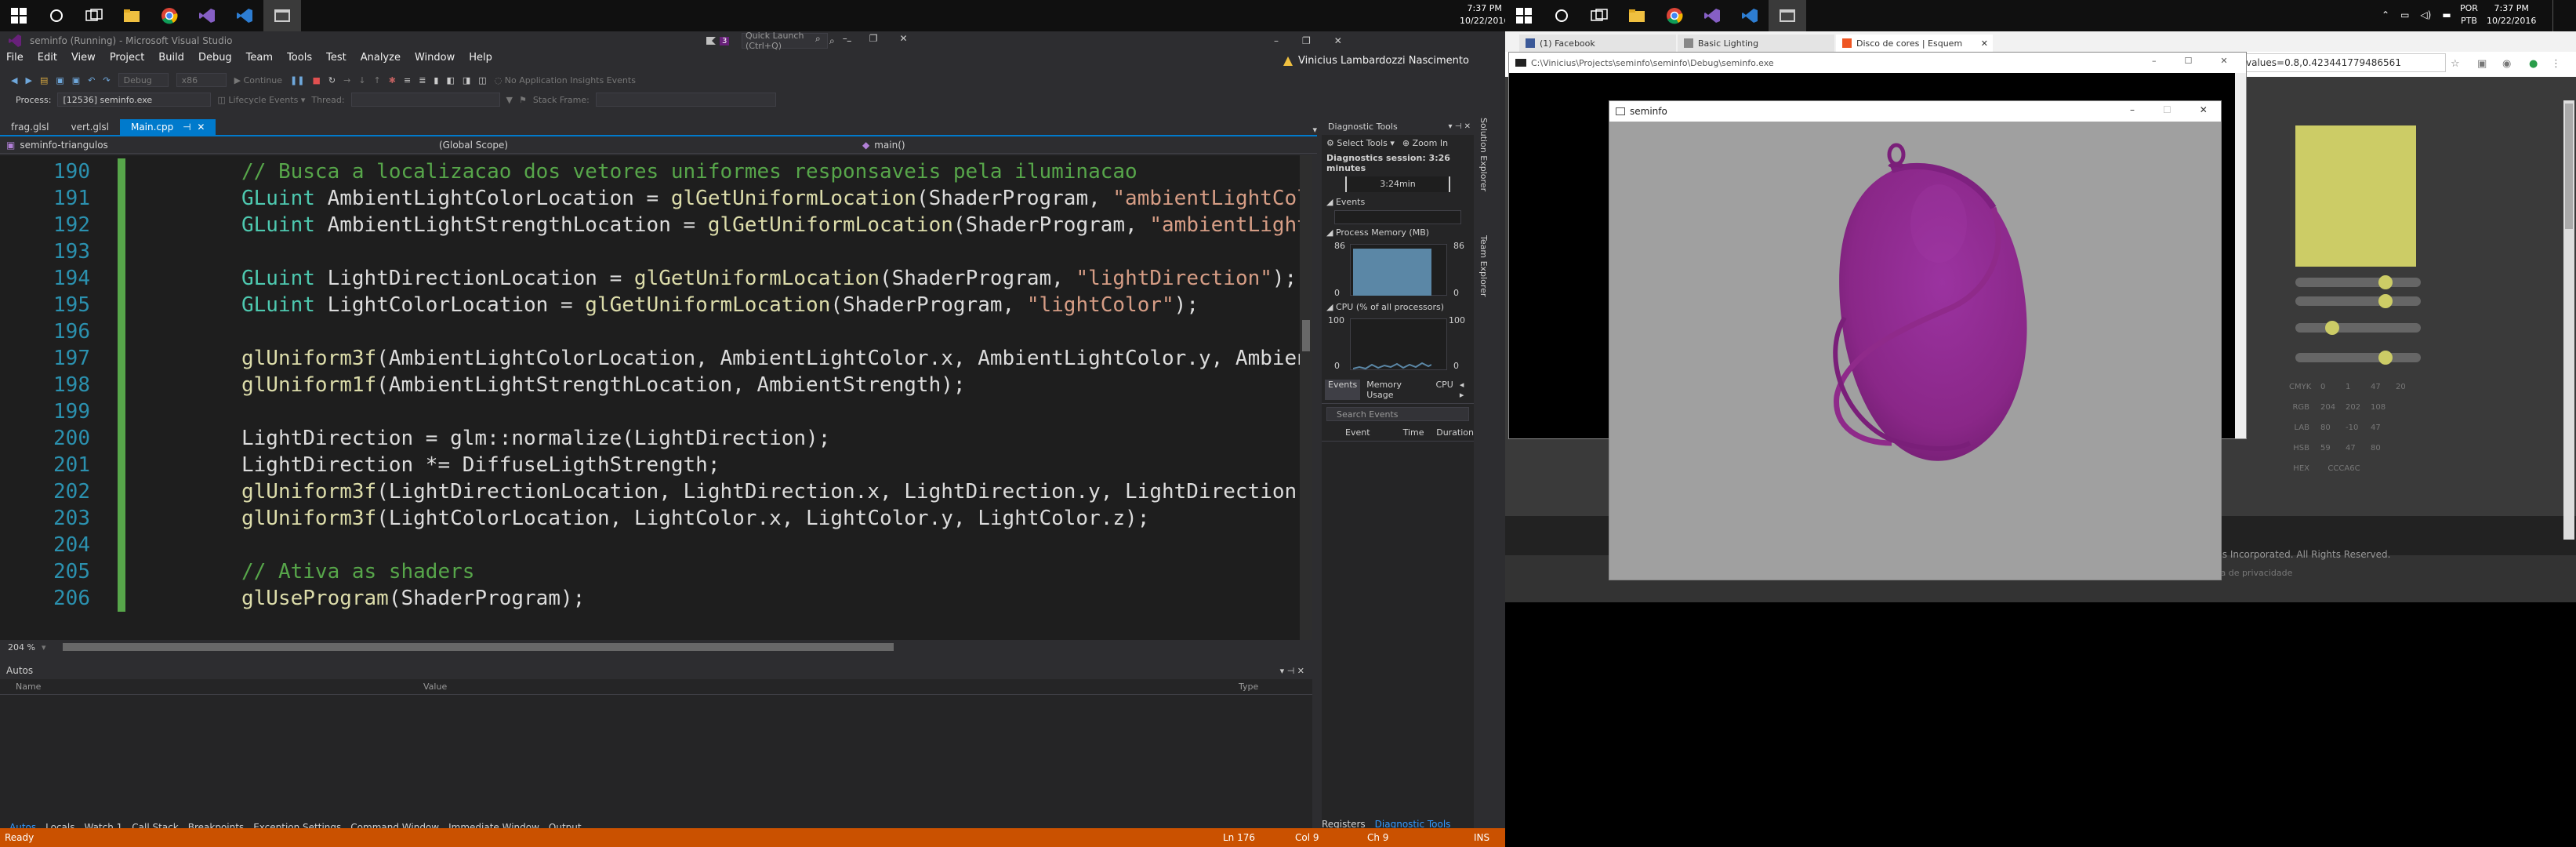 The image size is (2576, 847). What do you see at coordinates (1248, 687) in the screenshot?
I see `col-type: Type` at bounding box center [1248, 687].